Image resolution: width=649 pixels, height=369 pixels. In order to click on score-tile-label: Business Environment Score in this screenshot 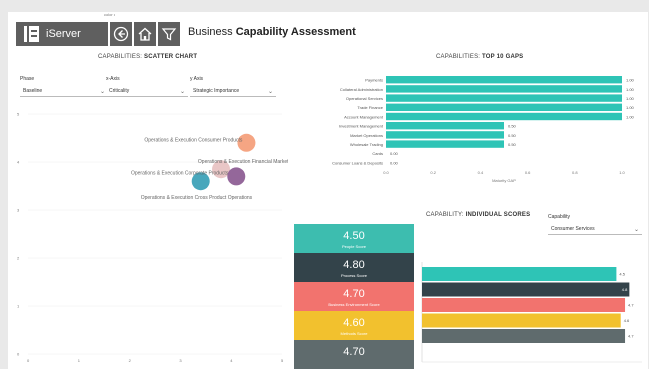, I will do `click(354, 304)`.